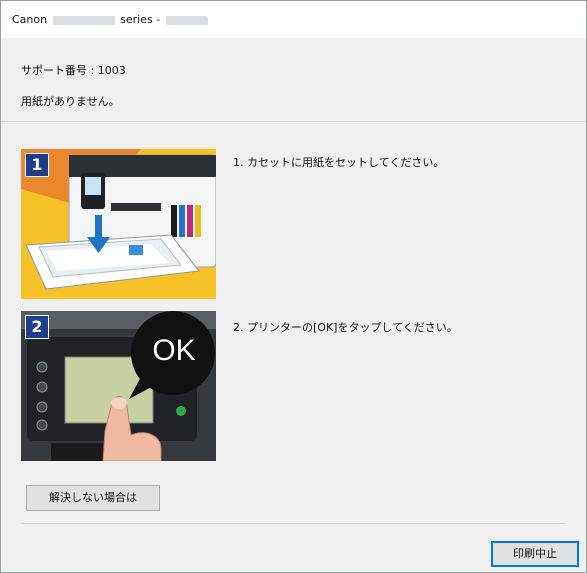 Image resolution: width=587 pixels, height=573 pixels. What do you see at coordinates (70, 101) in the screenshot?
I see `error-message: 用紙がありません。` at bounding box center [70, 101].